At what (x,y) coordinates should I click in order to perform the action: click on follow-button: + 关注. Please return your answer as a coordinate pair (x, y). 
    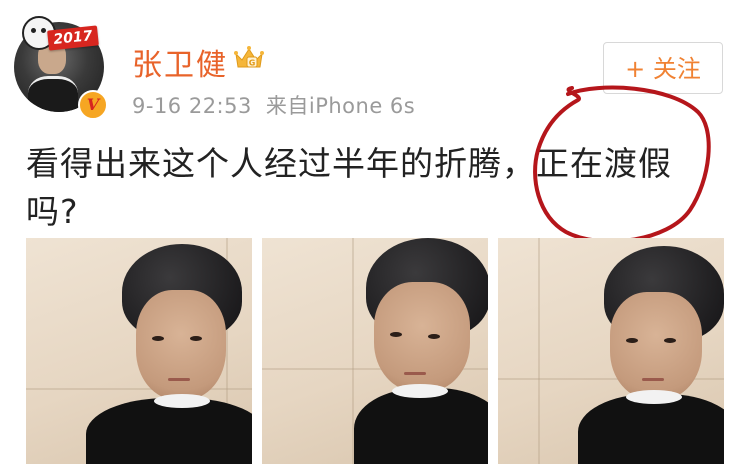
    Looking at the image, I should click on (663, 68).